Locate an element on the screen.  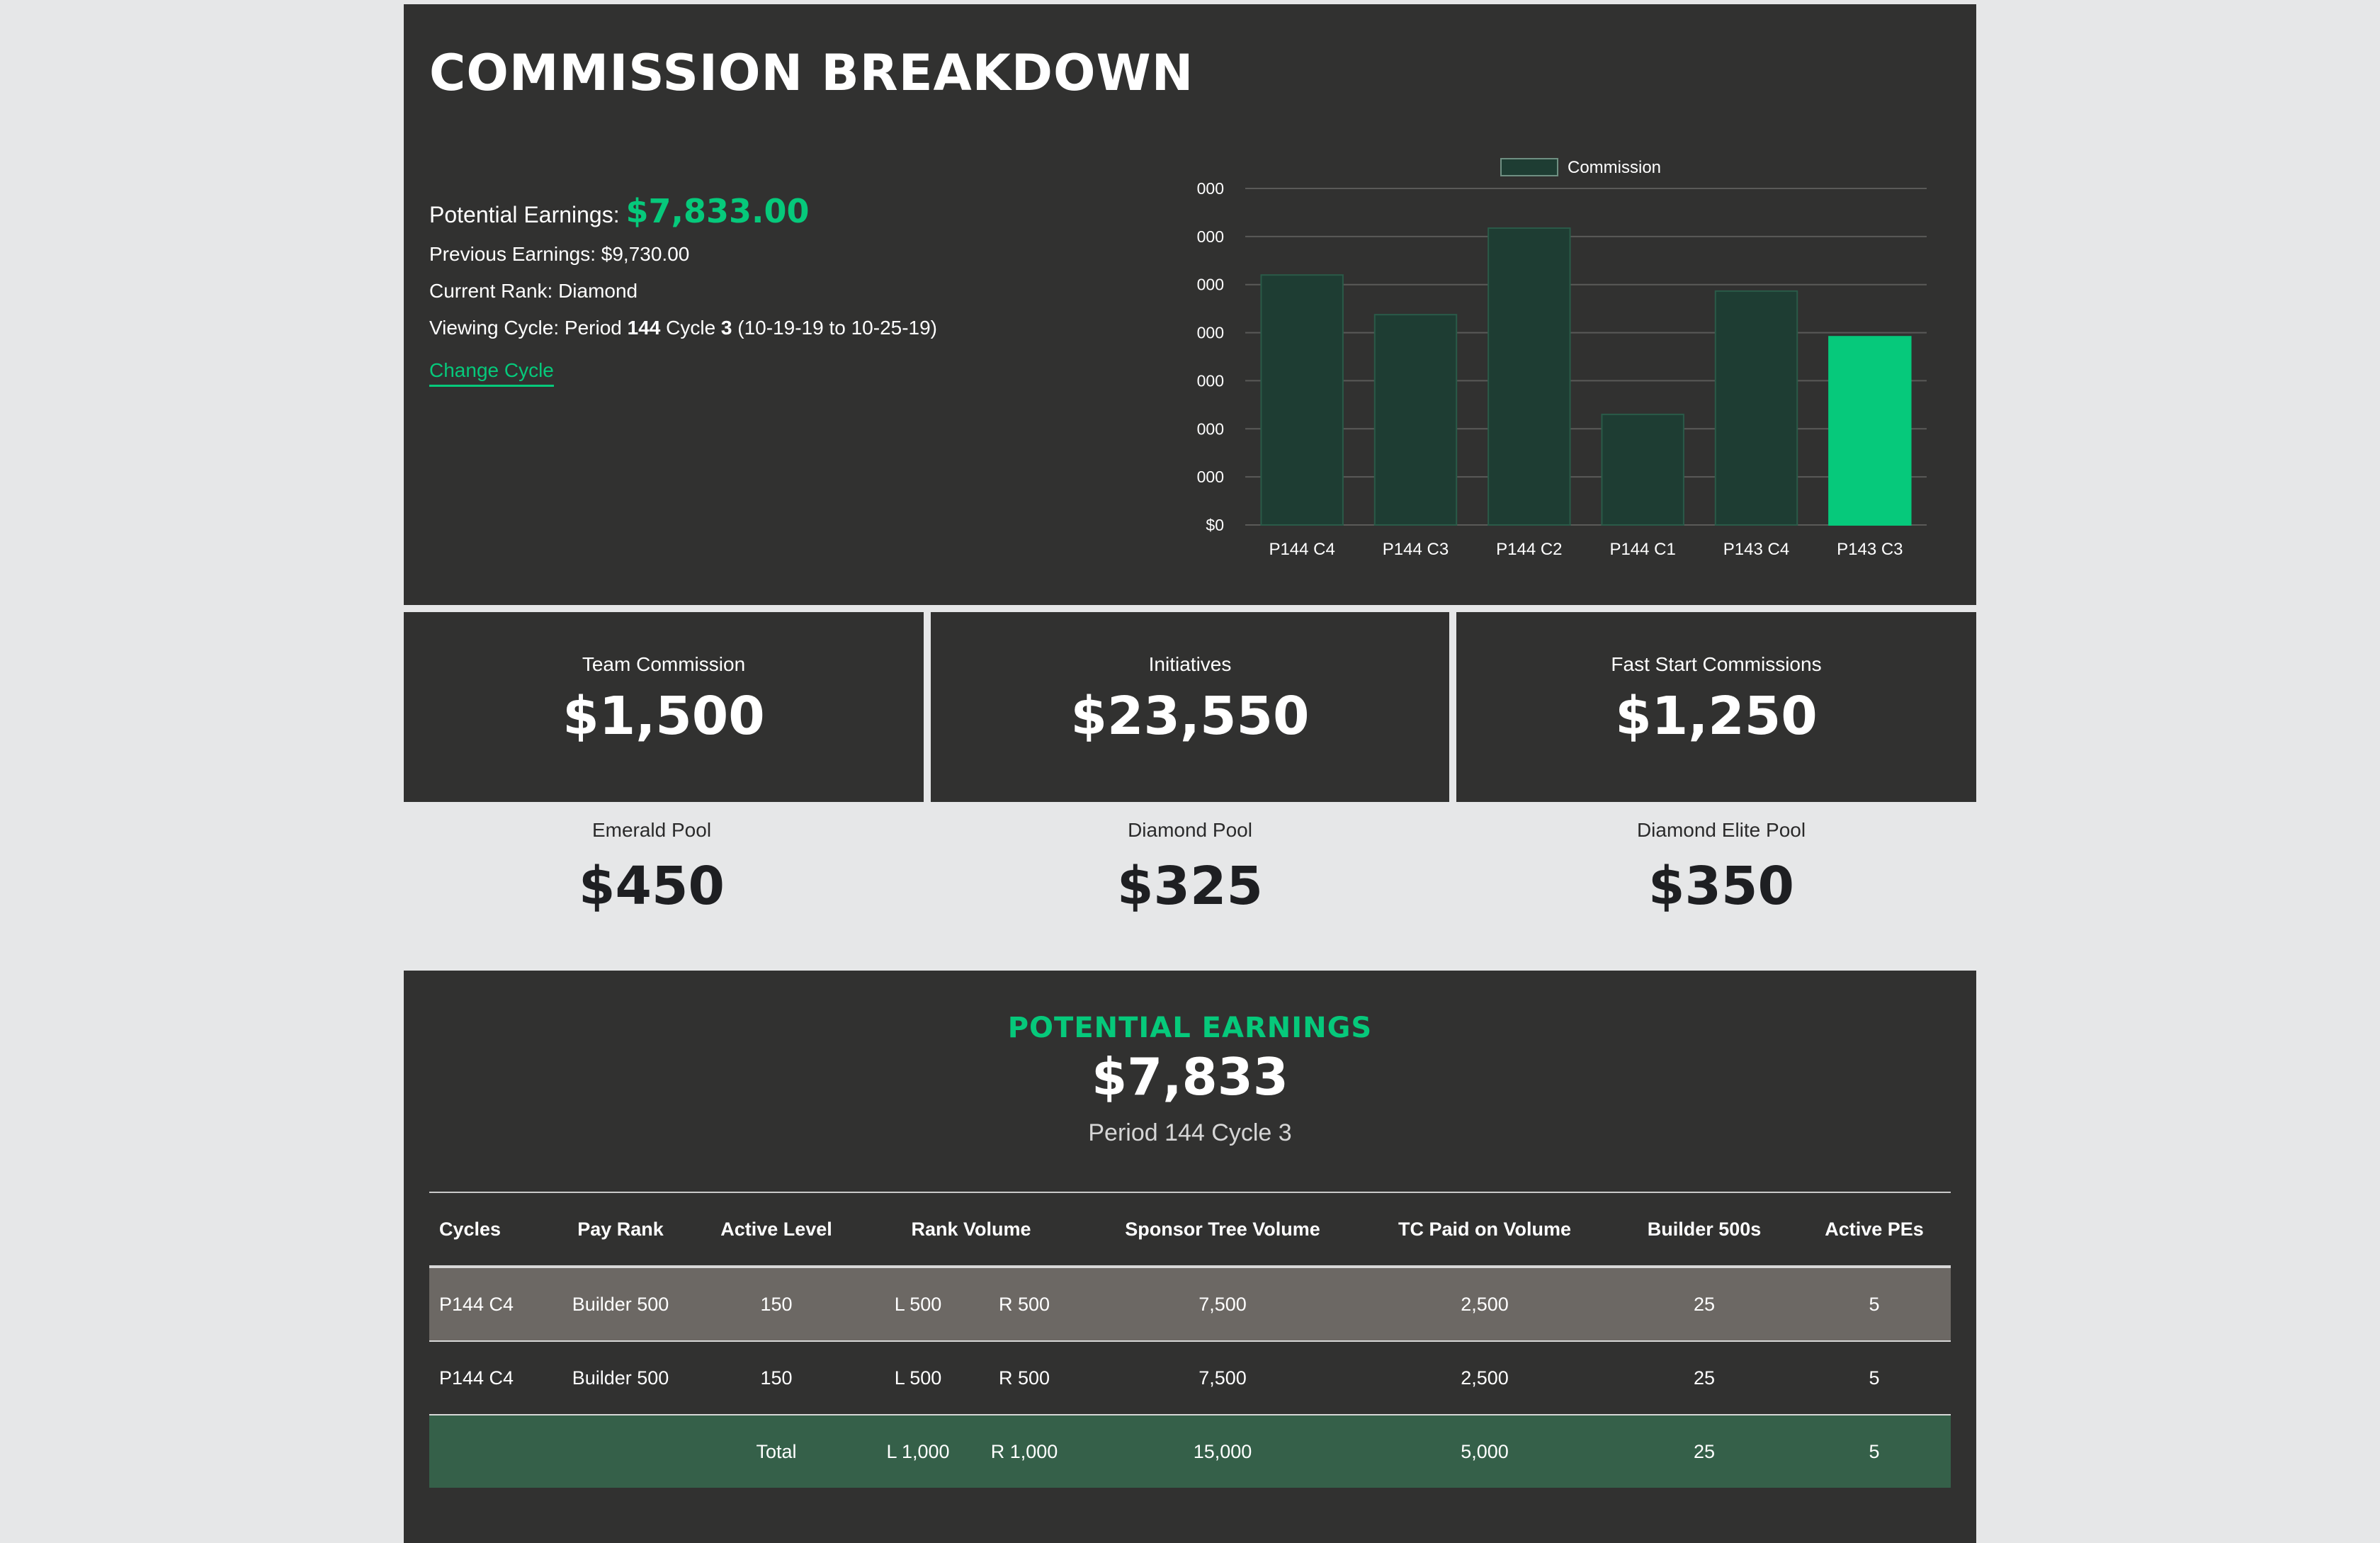
chart-y-tick-label: $8,000 is located at coordinates (1210, 333).